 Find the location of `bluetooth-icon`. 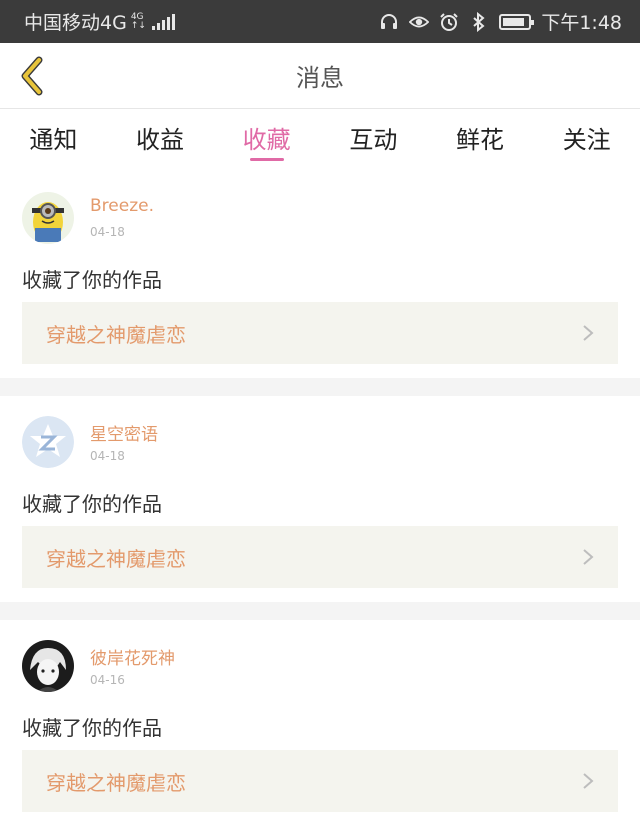

bluetooth-icon is located at coordinates (479, 21).